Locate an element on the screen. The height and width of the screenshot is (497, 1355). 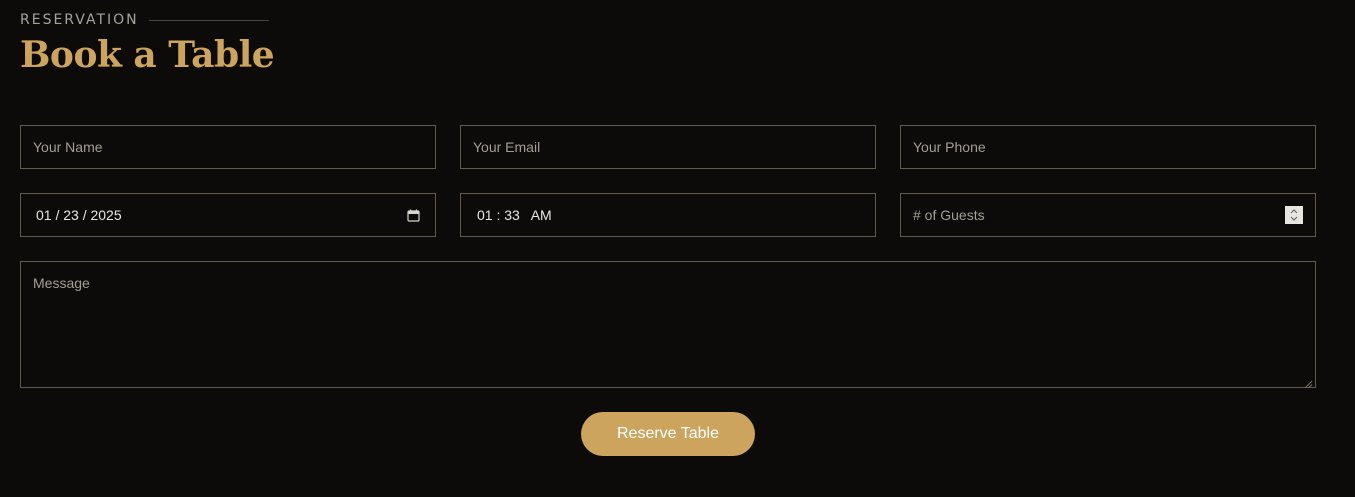
guests-placeholder: # of Guests is located at coordinates (949, 215).